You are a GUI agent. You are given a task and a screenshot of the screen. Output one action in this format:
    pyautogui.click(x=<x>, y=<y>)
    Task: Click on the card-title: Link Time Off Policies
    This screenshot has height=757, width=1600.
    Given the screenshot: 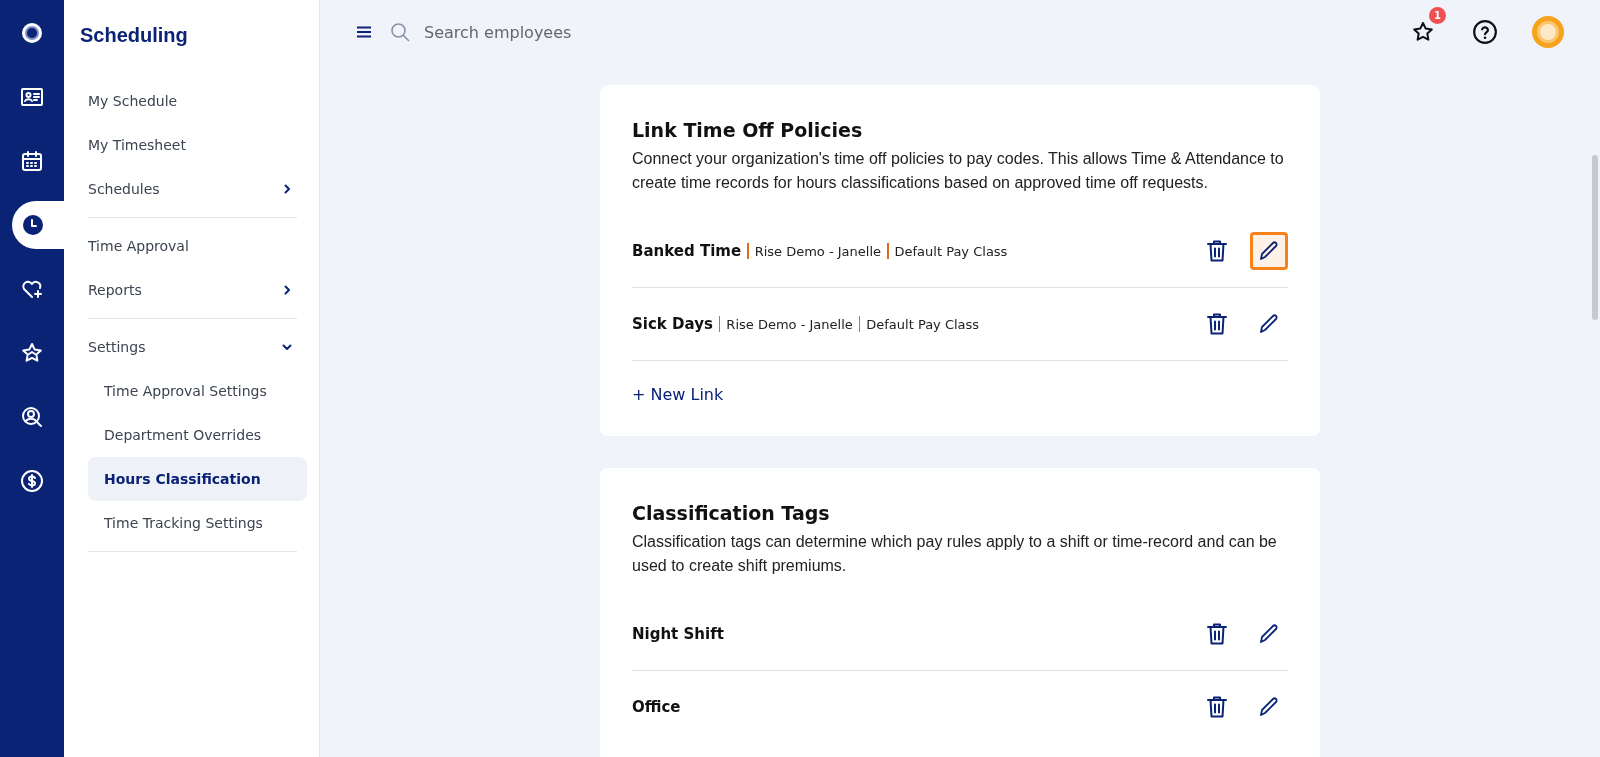 What is the action you would take?
    pyautogui.click(x=748, y=130)
    